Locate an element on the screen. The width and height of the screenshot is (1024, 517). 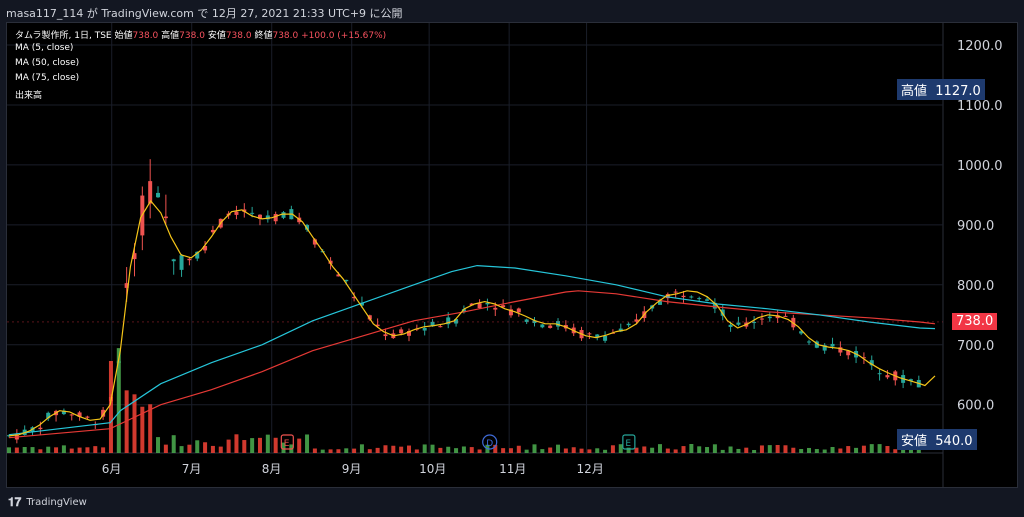
month-tick-label: 10月 is located at coordinates (432, 469).